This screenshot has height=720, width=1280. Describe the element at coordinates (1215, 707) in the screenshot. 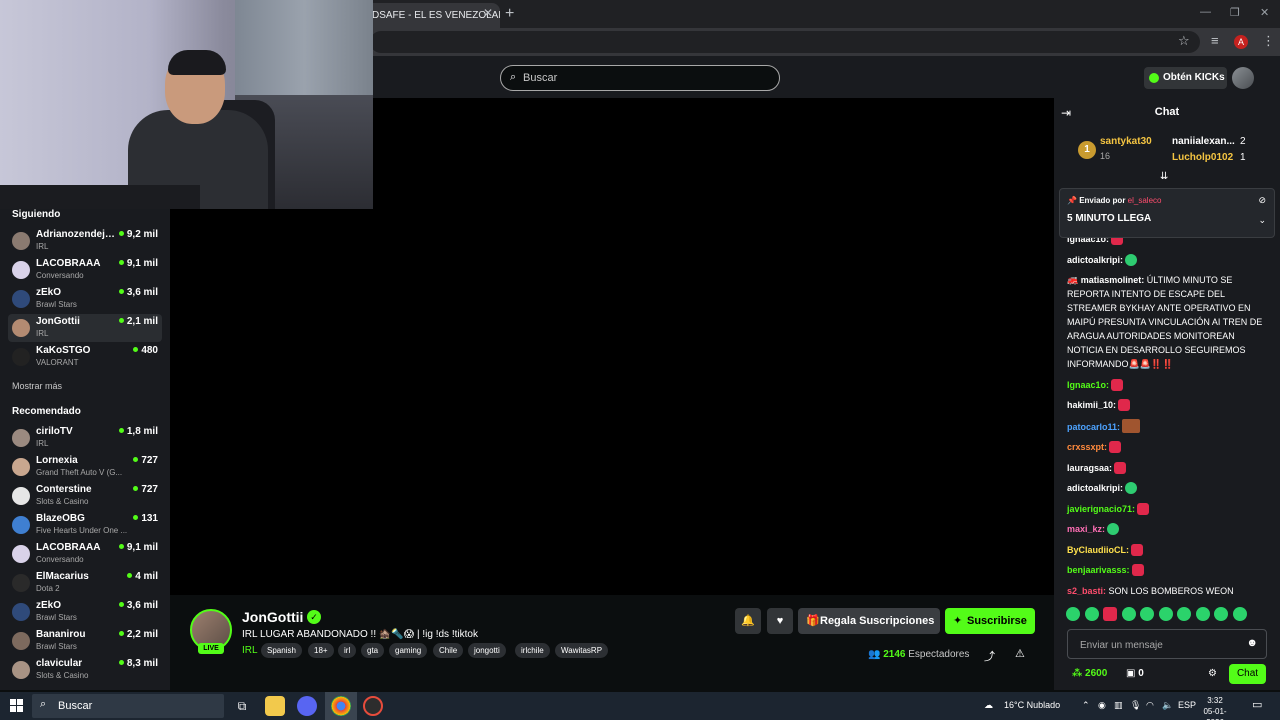

I see `taskbar-clock: 3:32 05-01-2026` at that location.